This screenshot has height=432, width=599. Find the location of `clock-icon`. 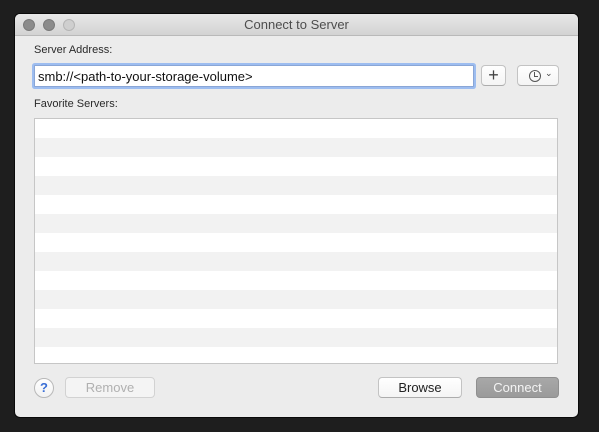

clock-icon is located at coordinates (535, 76).